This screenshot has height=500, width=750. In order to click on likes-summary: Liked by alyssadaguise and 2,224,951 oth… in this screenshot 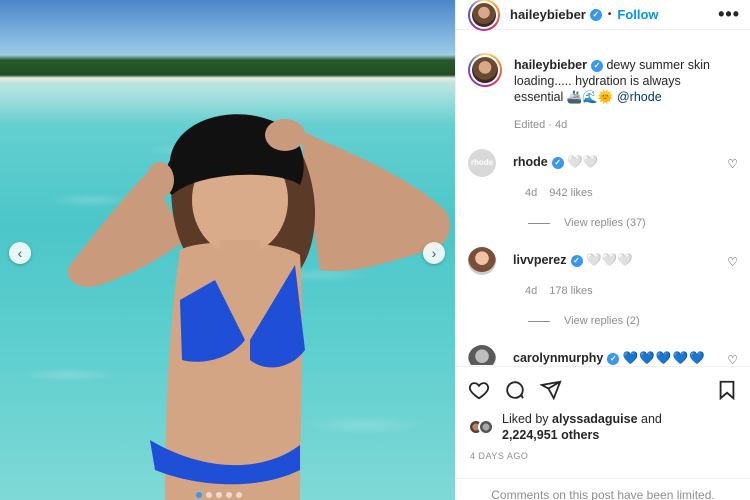, I will do `click(603, 427)`.